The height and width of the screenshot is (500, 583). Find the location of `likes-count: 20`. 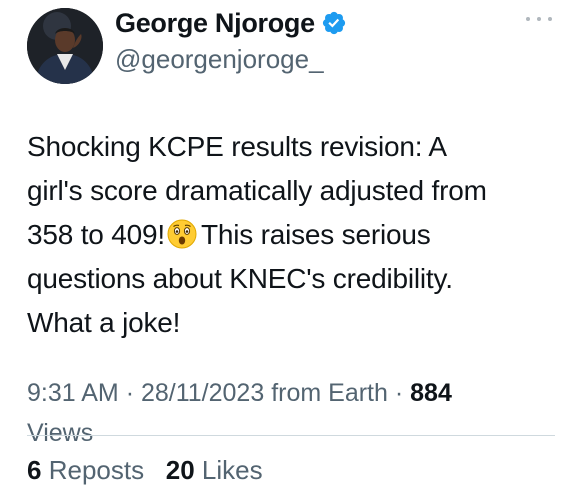

likes-count: 20 is located at coordinates (180, 470).